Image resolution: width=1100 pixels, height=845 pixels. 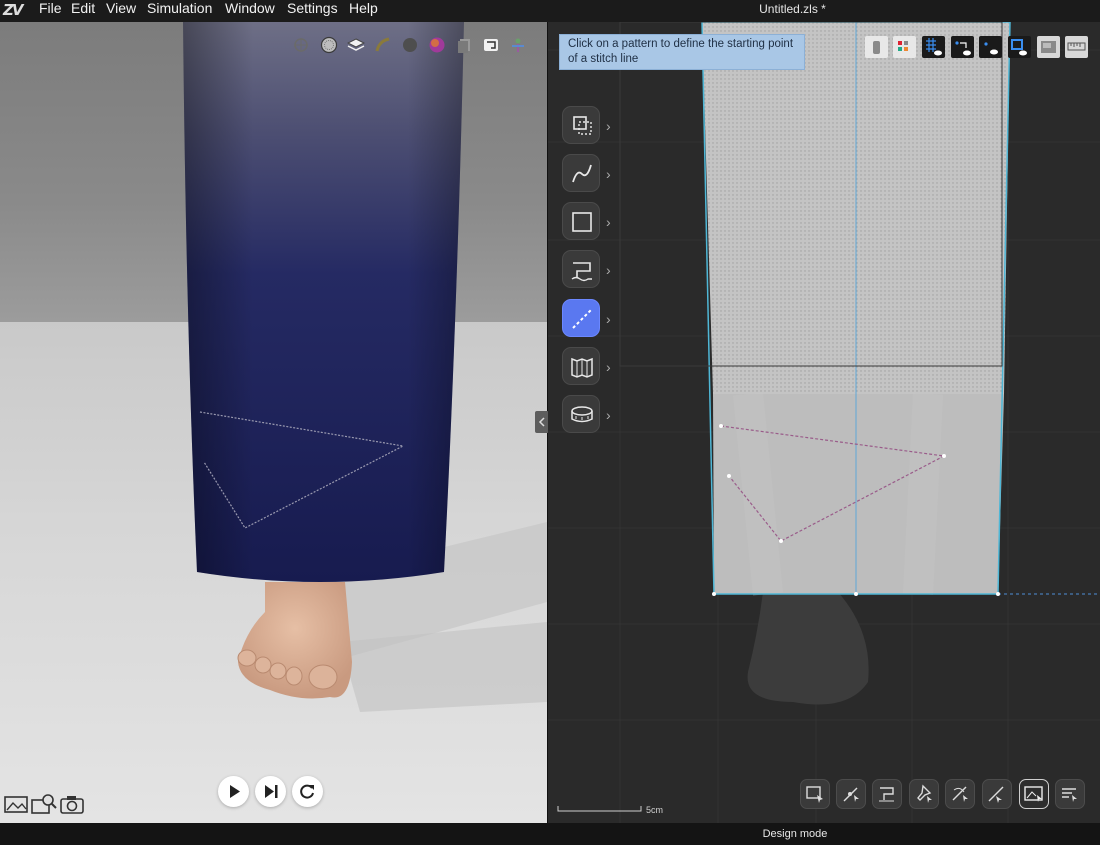 What do you see at coordinates (329, 45) in the screenshot?
I see `texture-sphere-icon` at bounding box center [329, 45].